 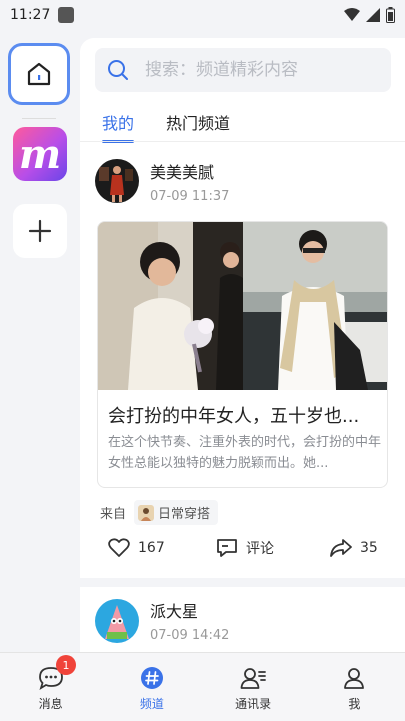 I want to click on source-label: 来自, so click(x=113, y=514).